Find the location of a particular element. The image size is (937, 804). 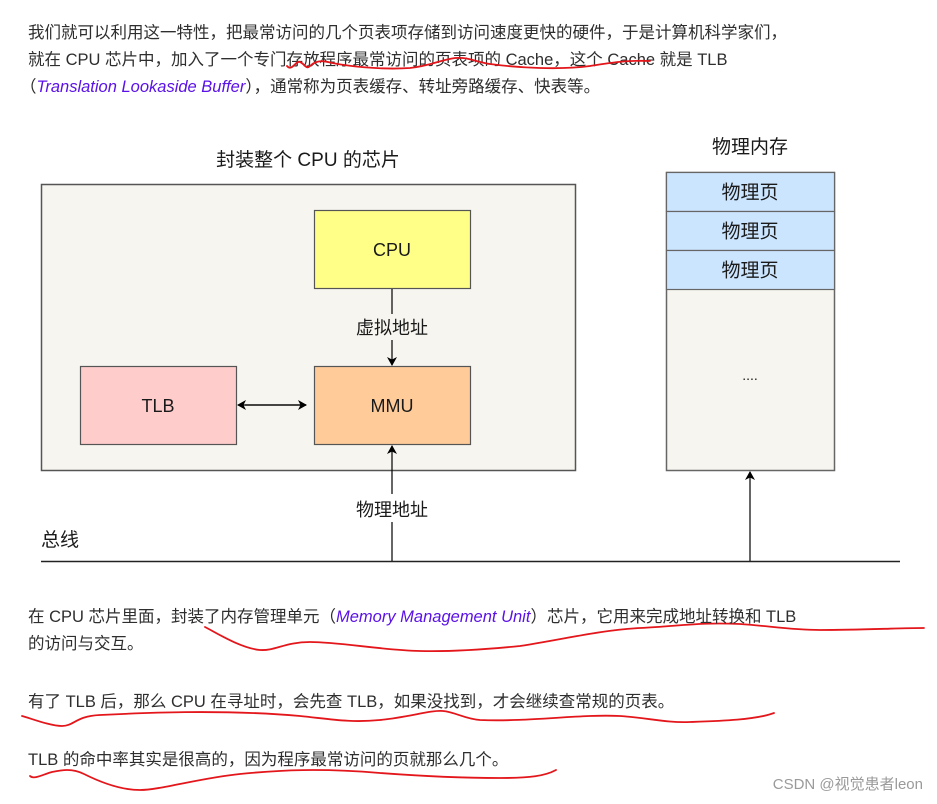

mmu-line-1-suffix: ）芯片，它用来完成地址转换和 TLB is located at coordinates (663, 617).